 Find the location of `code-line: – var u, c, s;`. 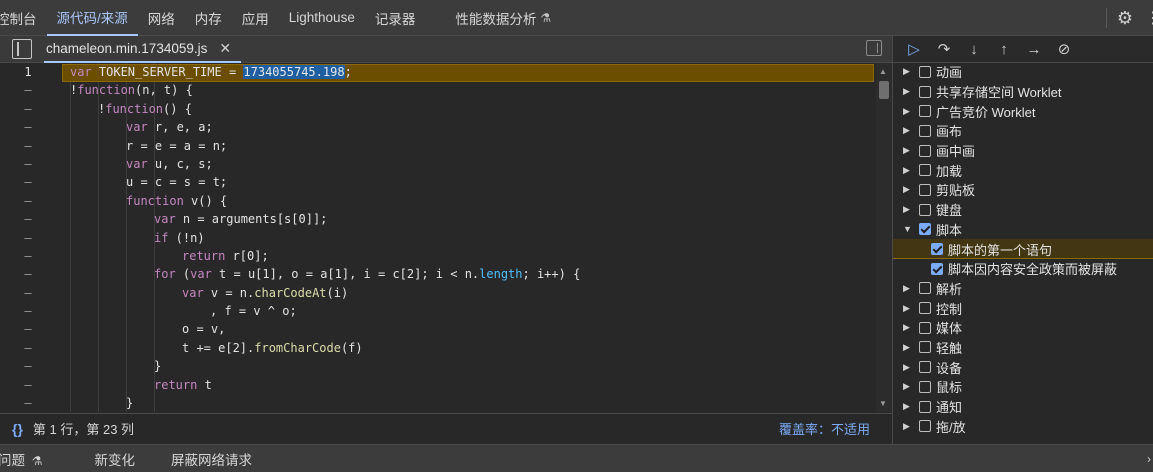

code-line: – var u, c, s; is located at coordinates (438, 164).